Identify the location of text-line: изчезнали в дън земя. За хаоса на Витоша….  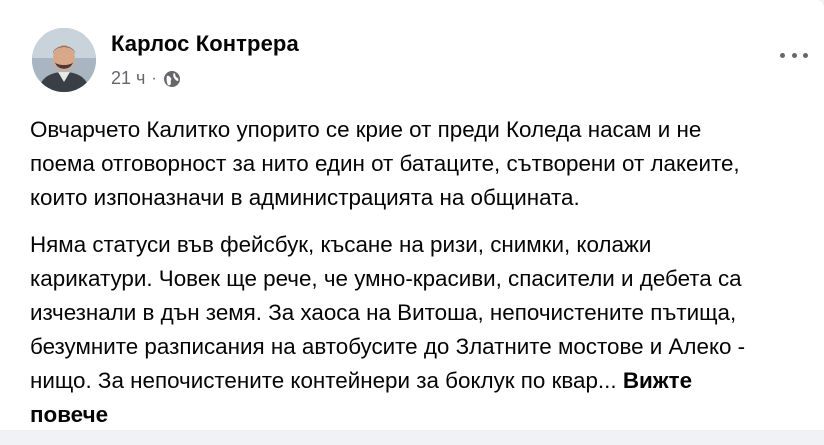
(383, 312).